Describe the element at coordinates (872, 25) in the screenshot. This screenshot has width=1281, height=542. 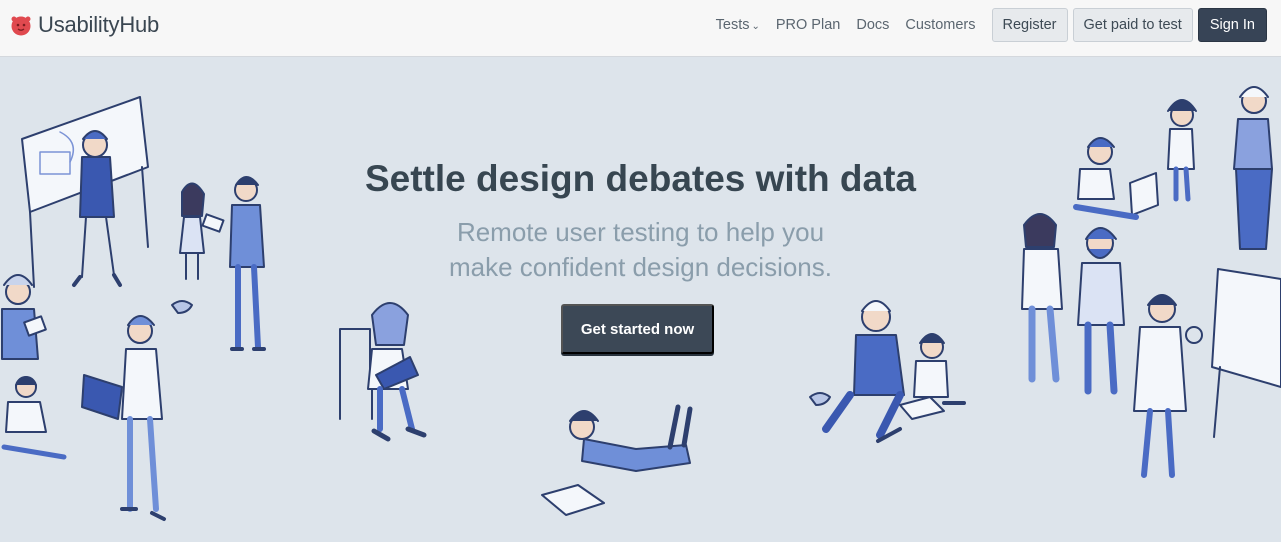
I see `nav-docs: Docs` at that location.